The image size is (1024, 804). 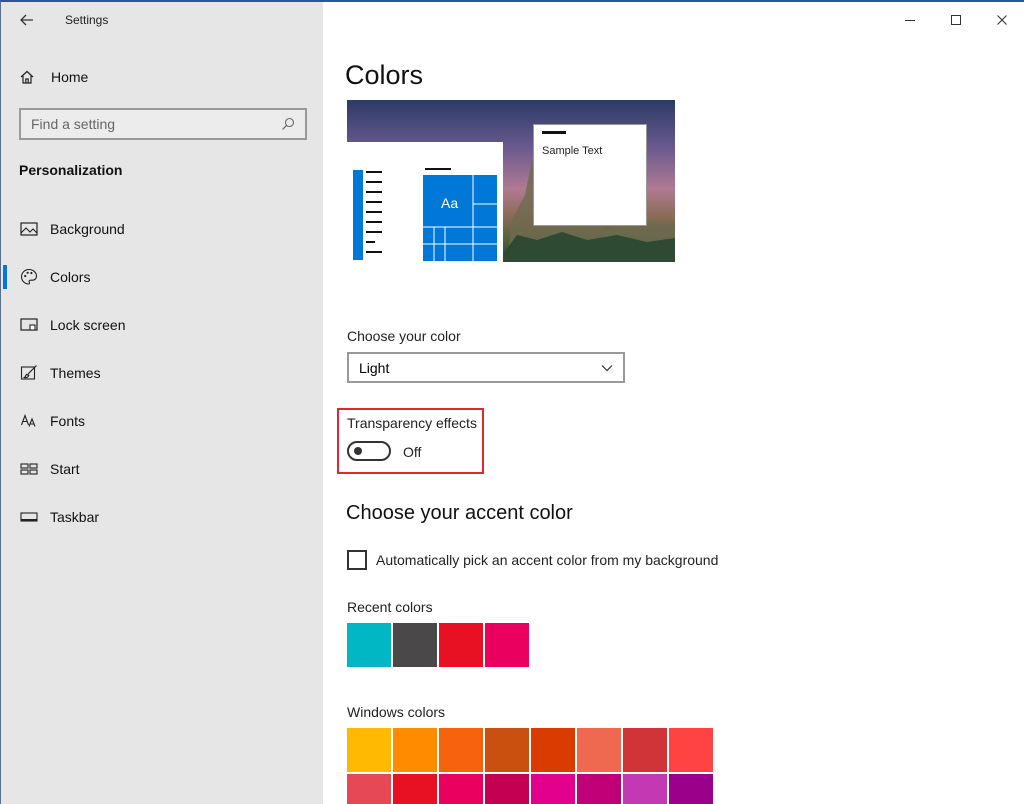 What do you see at coordinates (404, 336) in the screenshot?
I see `choose-color-label: Choose your color` at bounding box center [404, 336].